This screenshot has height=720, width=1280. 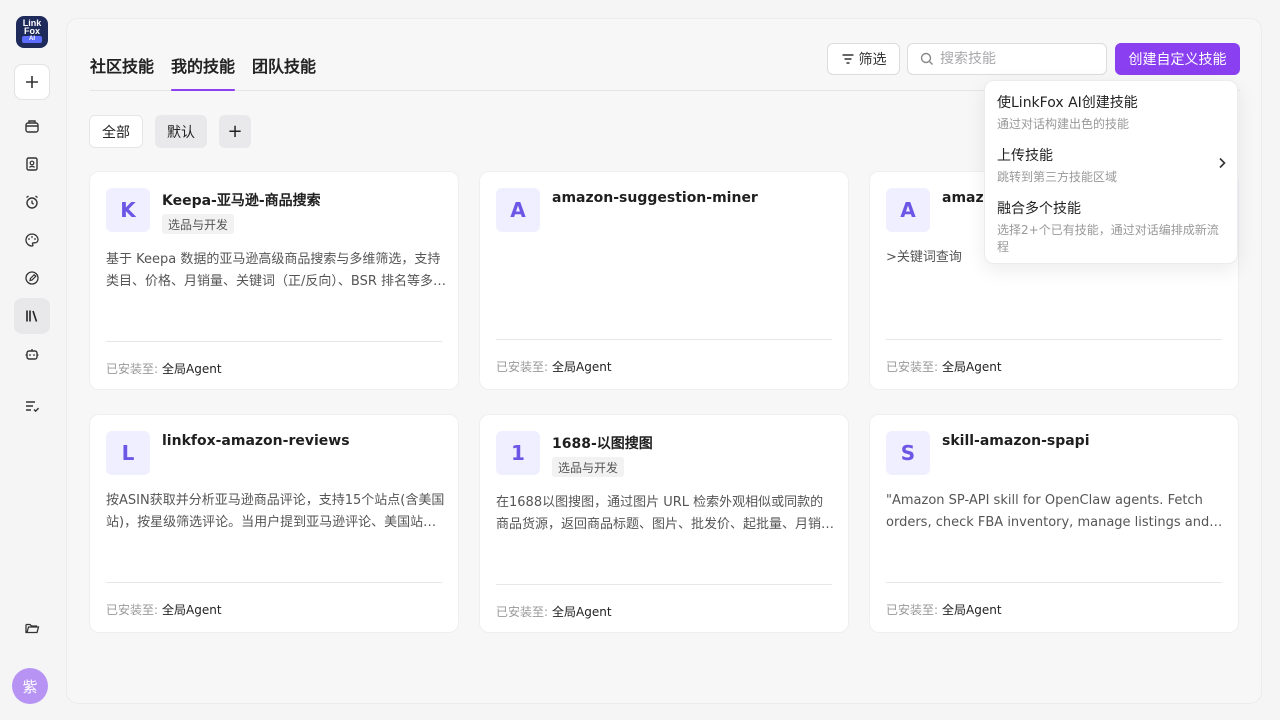 I want to click on rail-contacts, so click(x=32, y=164).